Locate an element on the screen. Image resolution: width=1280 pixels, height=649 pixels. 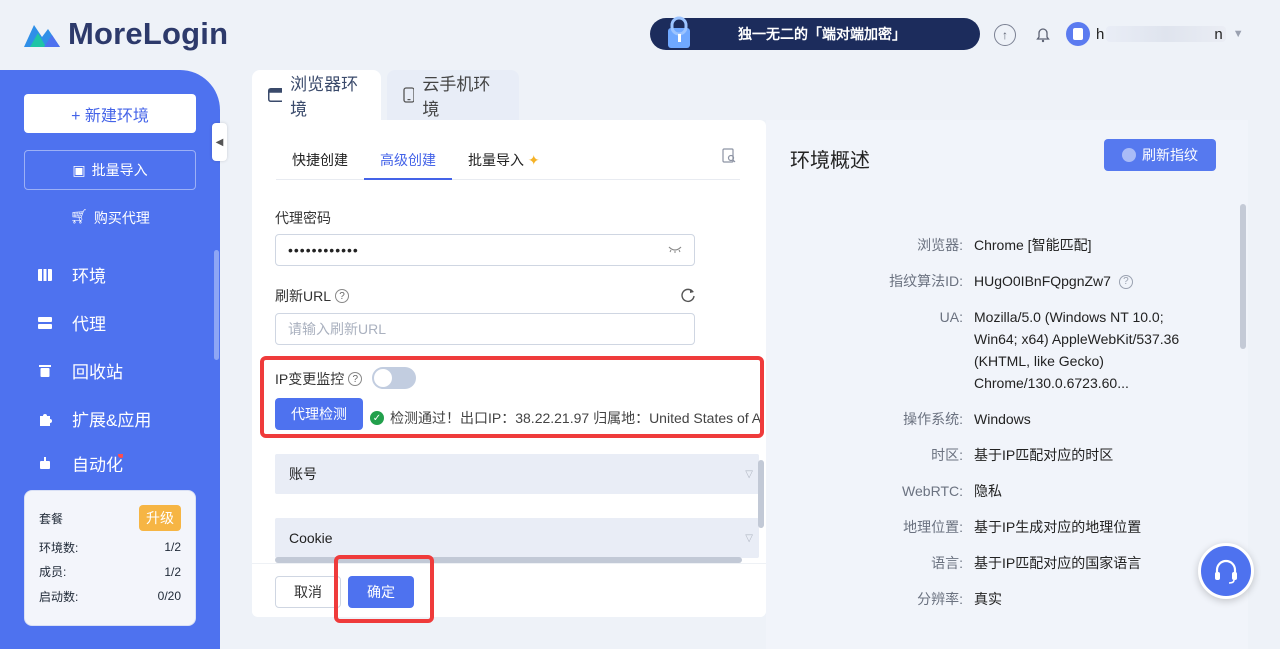
batch-import-button: ▣ 批量导入 is located at coordinates (110, 170).